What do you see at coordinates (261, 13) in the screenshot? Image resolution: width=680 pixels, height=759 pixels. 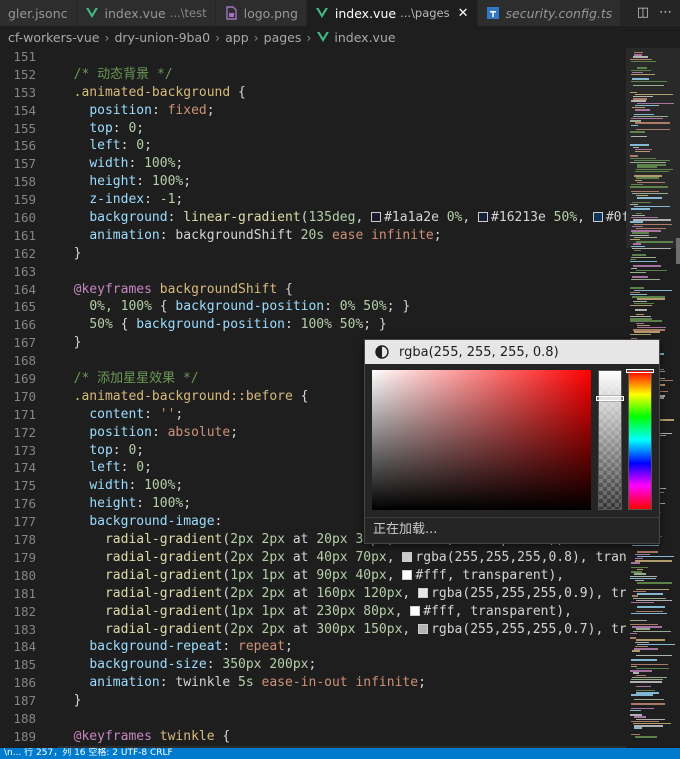 I see `tab-logo-png: logo.png` at bounding box center [261, 13].